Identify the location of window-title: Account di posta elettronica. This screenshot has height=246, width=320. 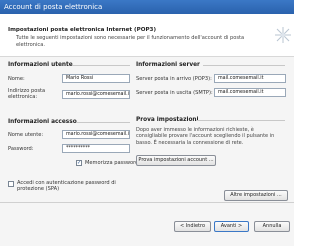
(147, 7).